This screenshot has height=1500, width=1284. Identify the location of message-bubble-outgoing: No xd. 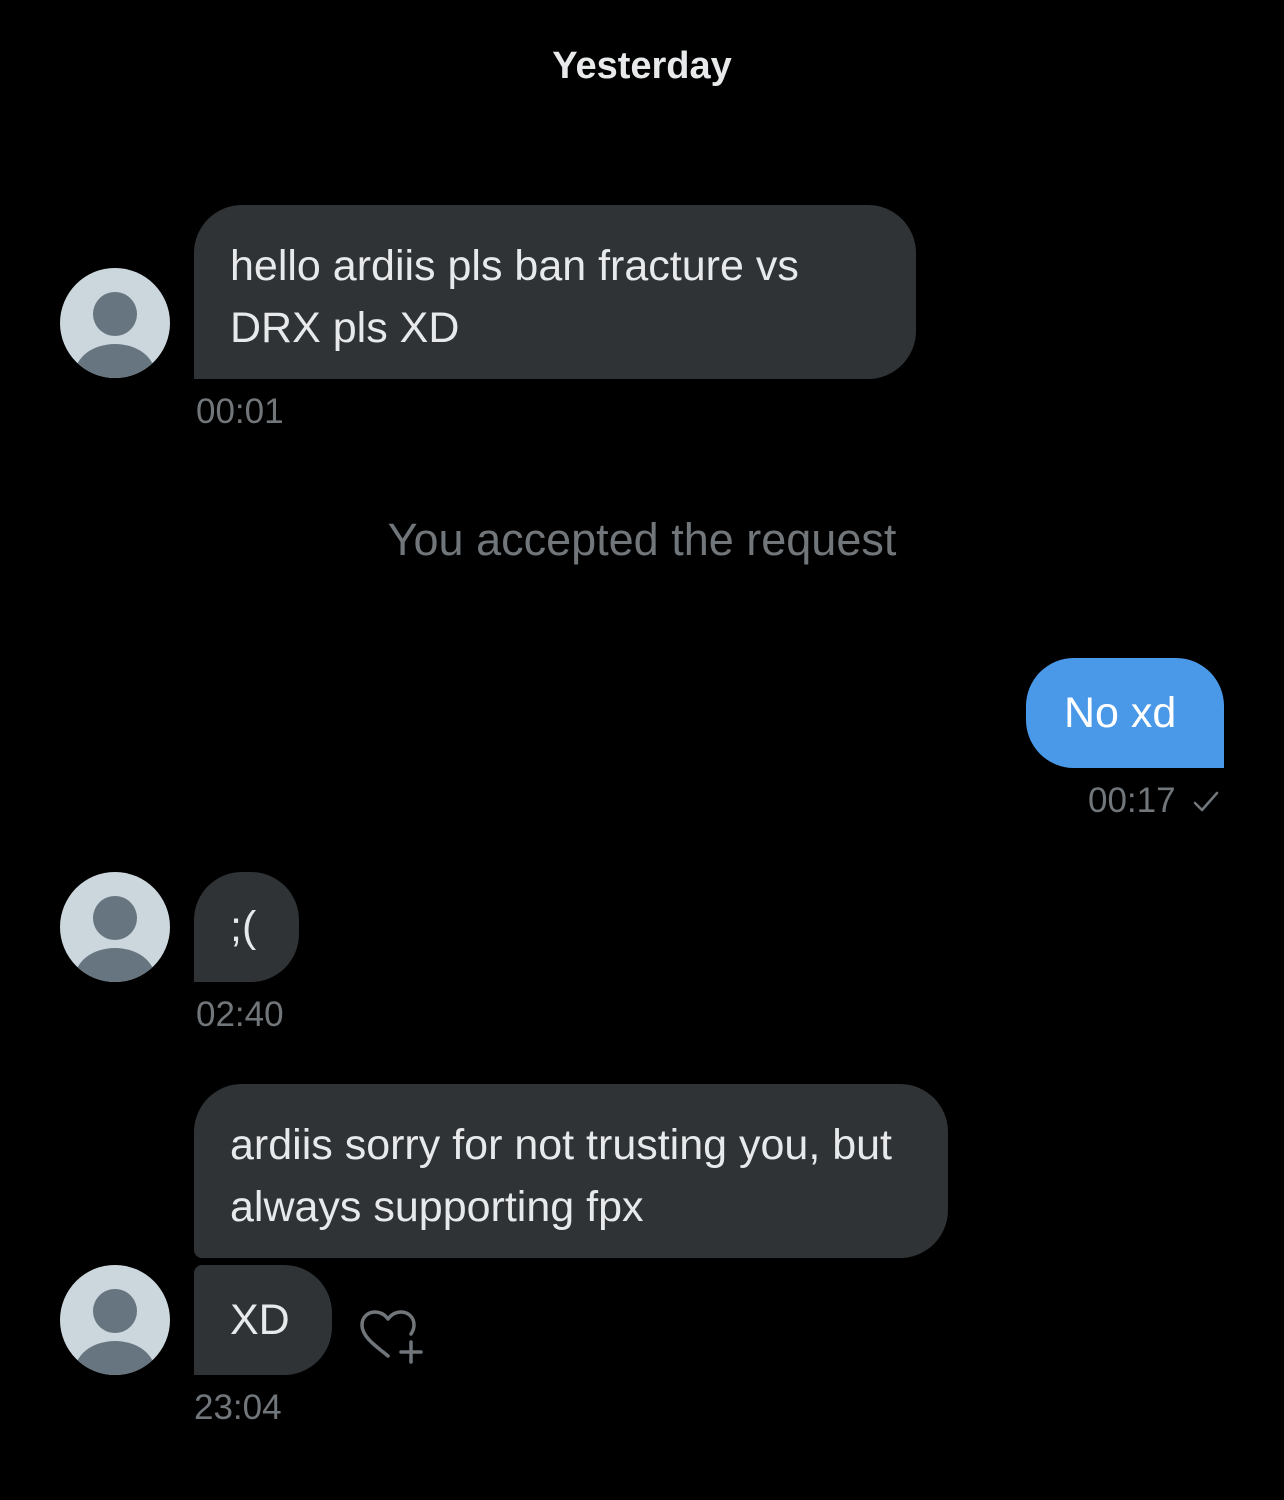
(1125, 713).